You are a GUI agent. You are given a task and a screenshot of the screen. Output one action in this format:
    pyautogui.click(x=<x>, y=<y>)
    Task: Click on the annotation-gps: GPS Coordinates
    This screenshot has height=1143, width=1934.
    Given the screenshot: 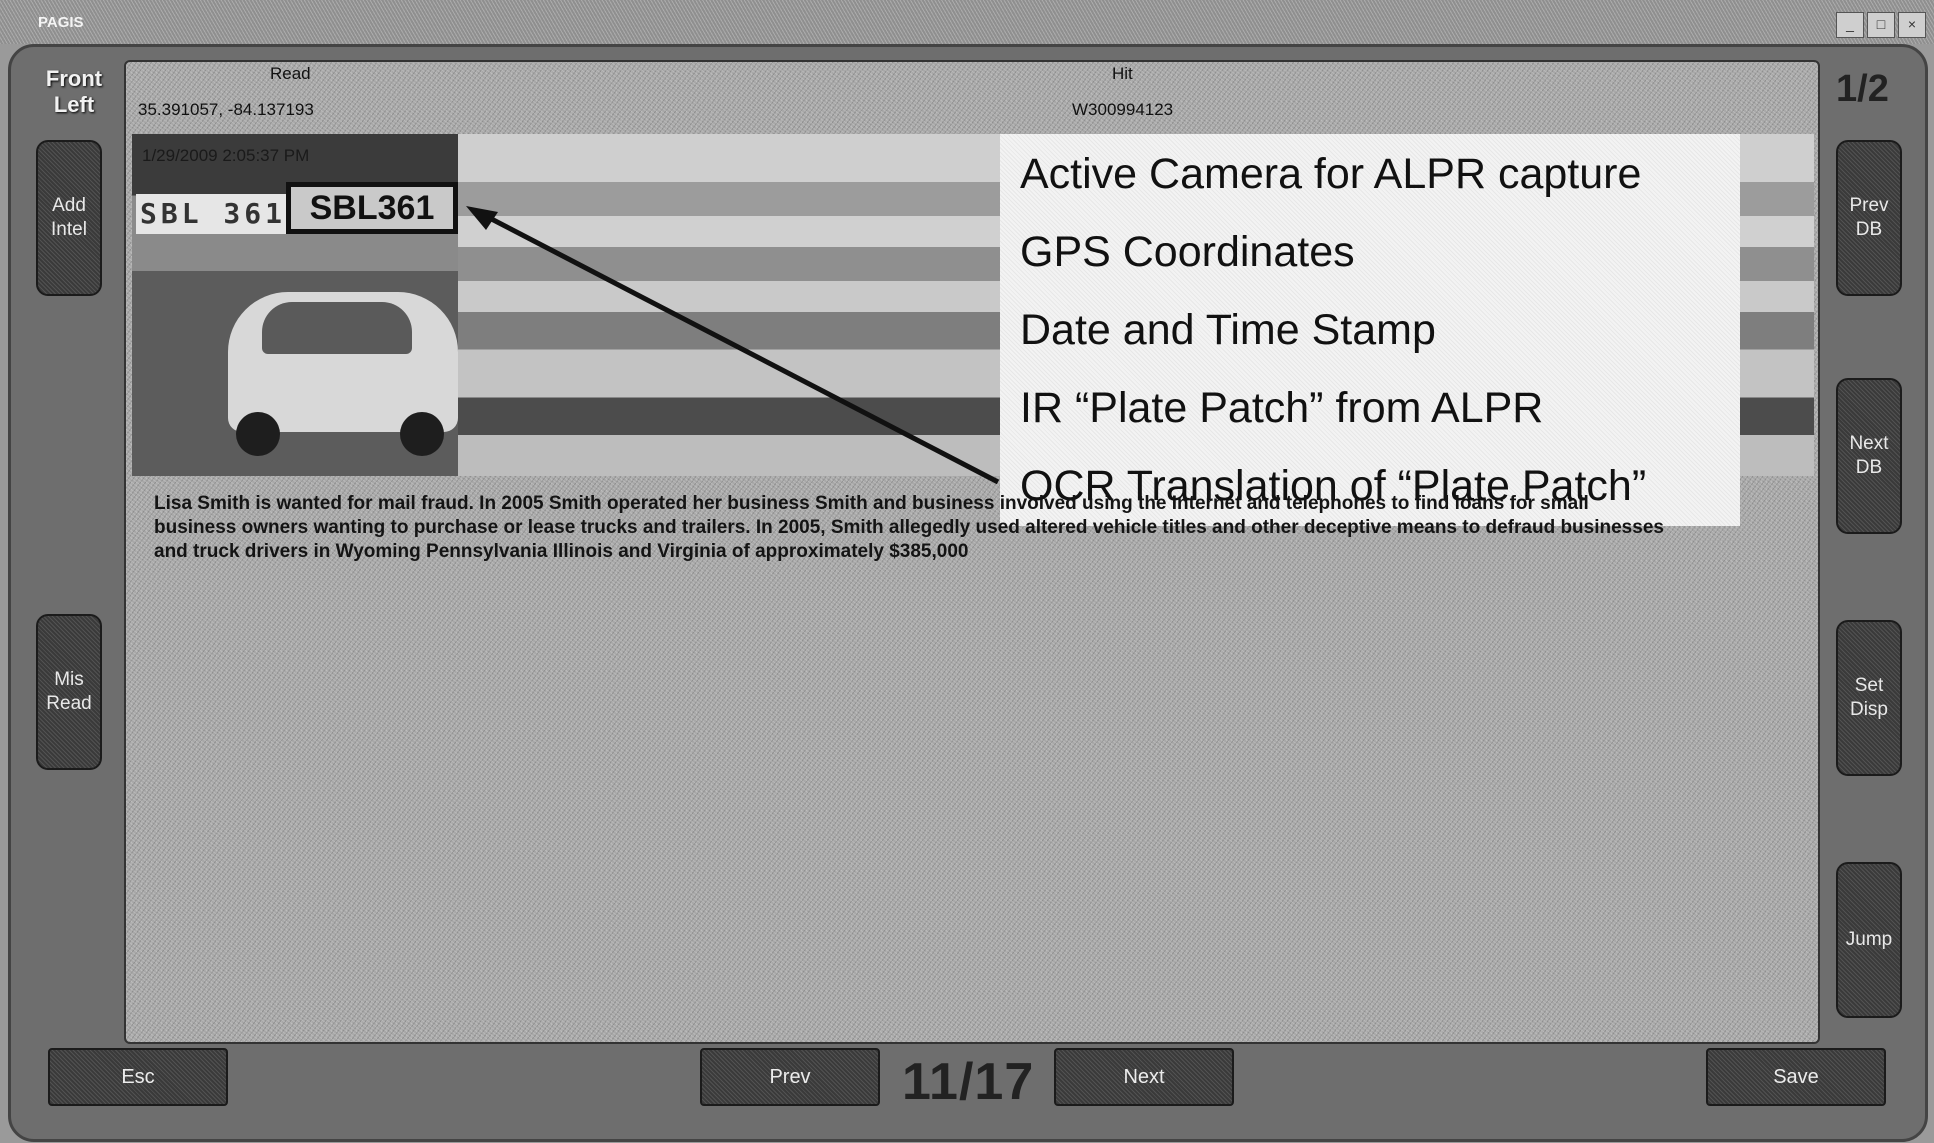 What is the action you would take?
    pyautogui.click(x=1187, y=252)
    